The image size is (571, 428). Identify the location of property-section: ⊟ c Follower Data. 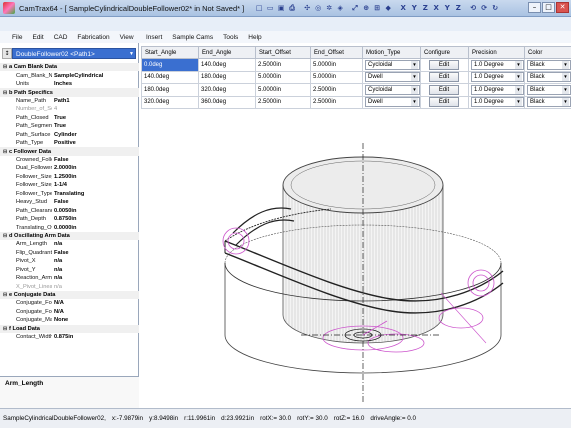
(69, 151).